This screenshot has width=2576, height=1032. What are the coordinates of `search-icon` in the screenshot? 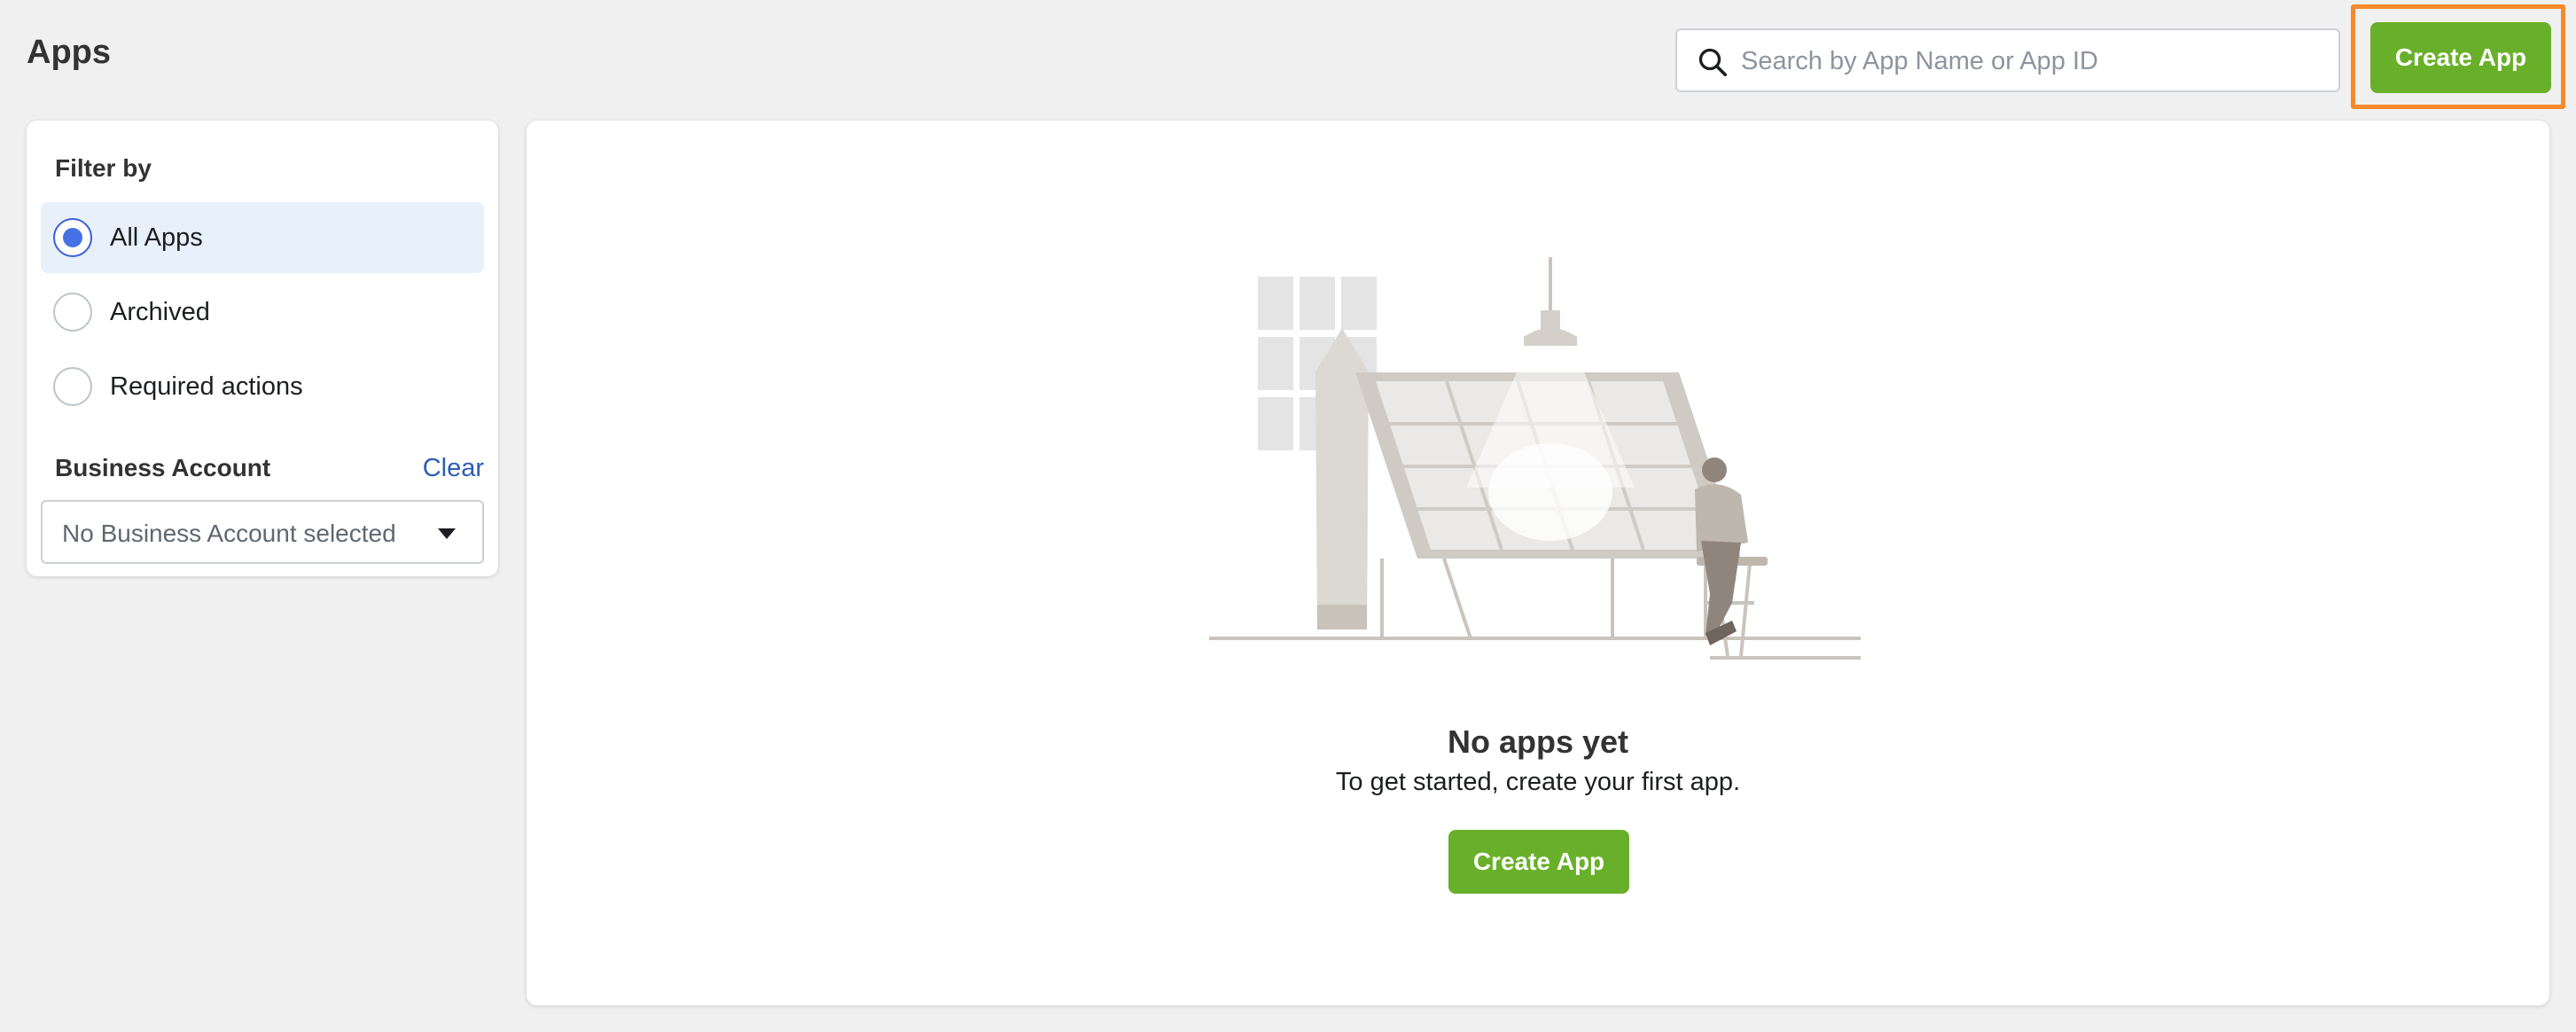 It's located at (1713, 62).